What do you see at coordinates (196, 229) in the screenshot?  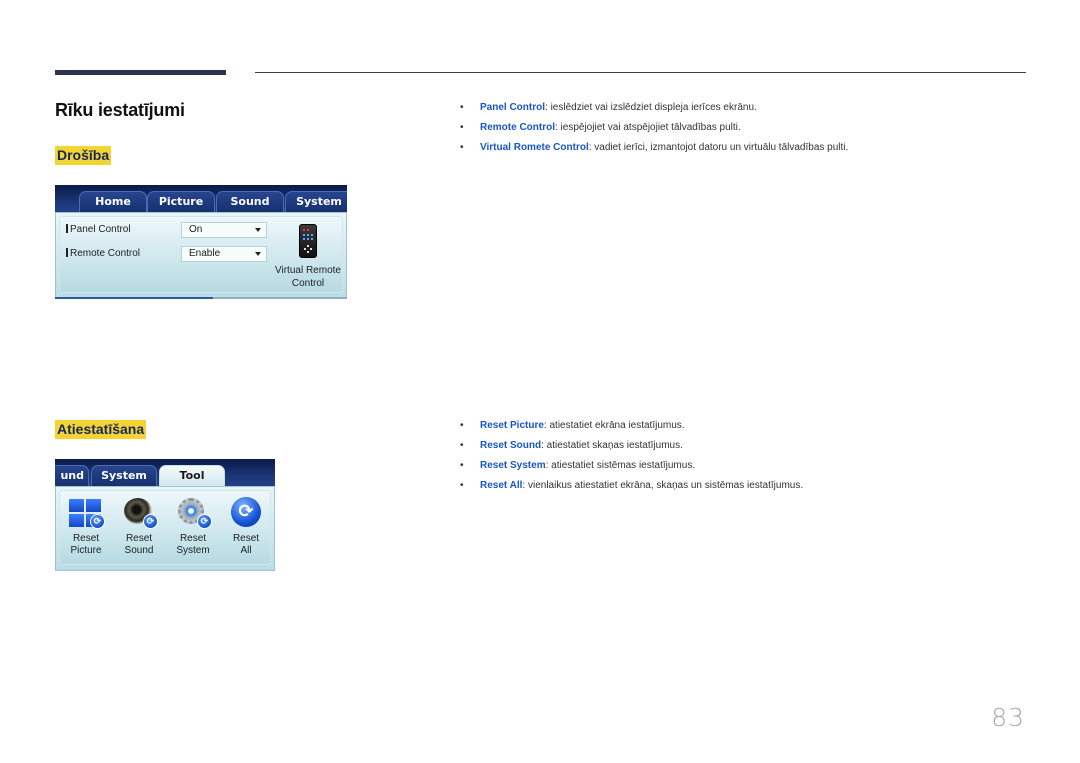 I see `panel-control-value: On` at bounding box center [196, 229].